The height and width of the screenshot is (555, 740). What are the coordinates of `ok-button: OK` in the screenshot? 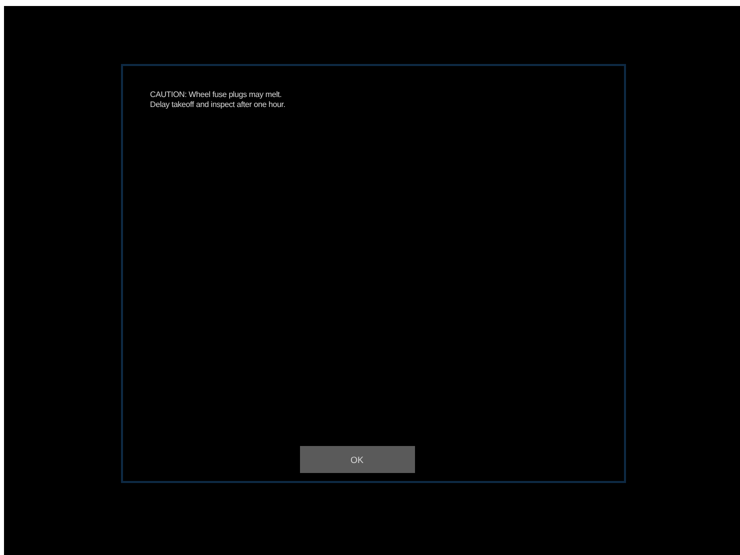 It's located at (357, 459).